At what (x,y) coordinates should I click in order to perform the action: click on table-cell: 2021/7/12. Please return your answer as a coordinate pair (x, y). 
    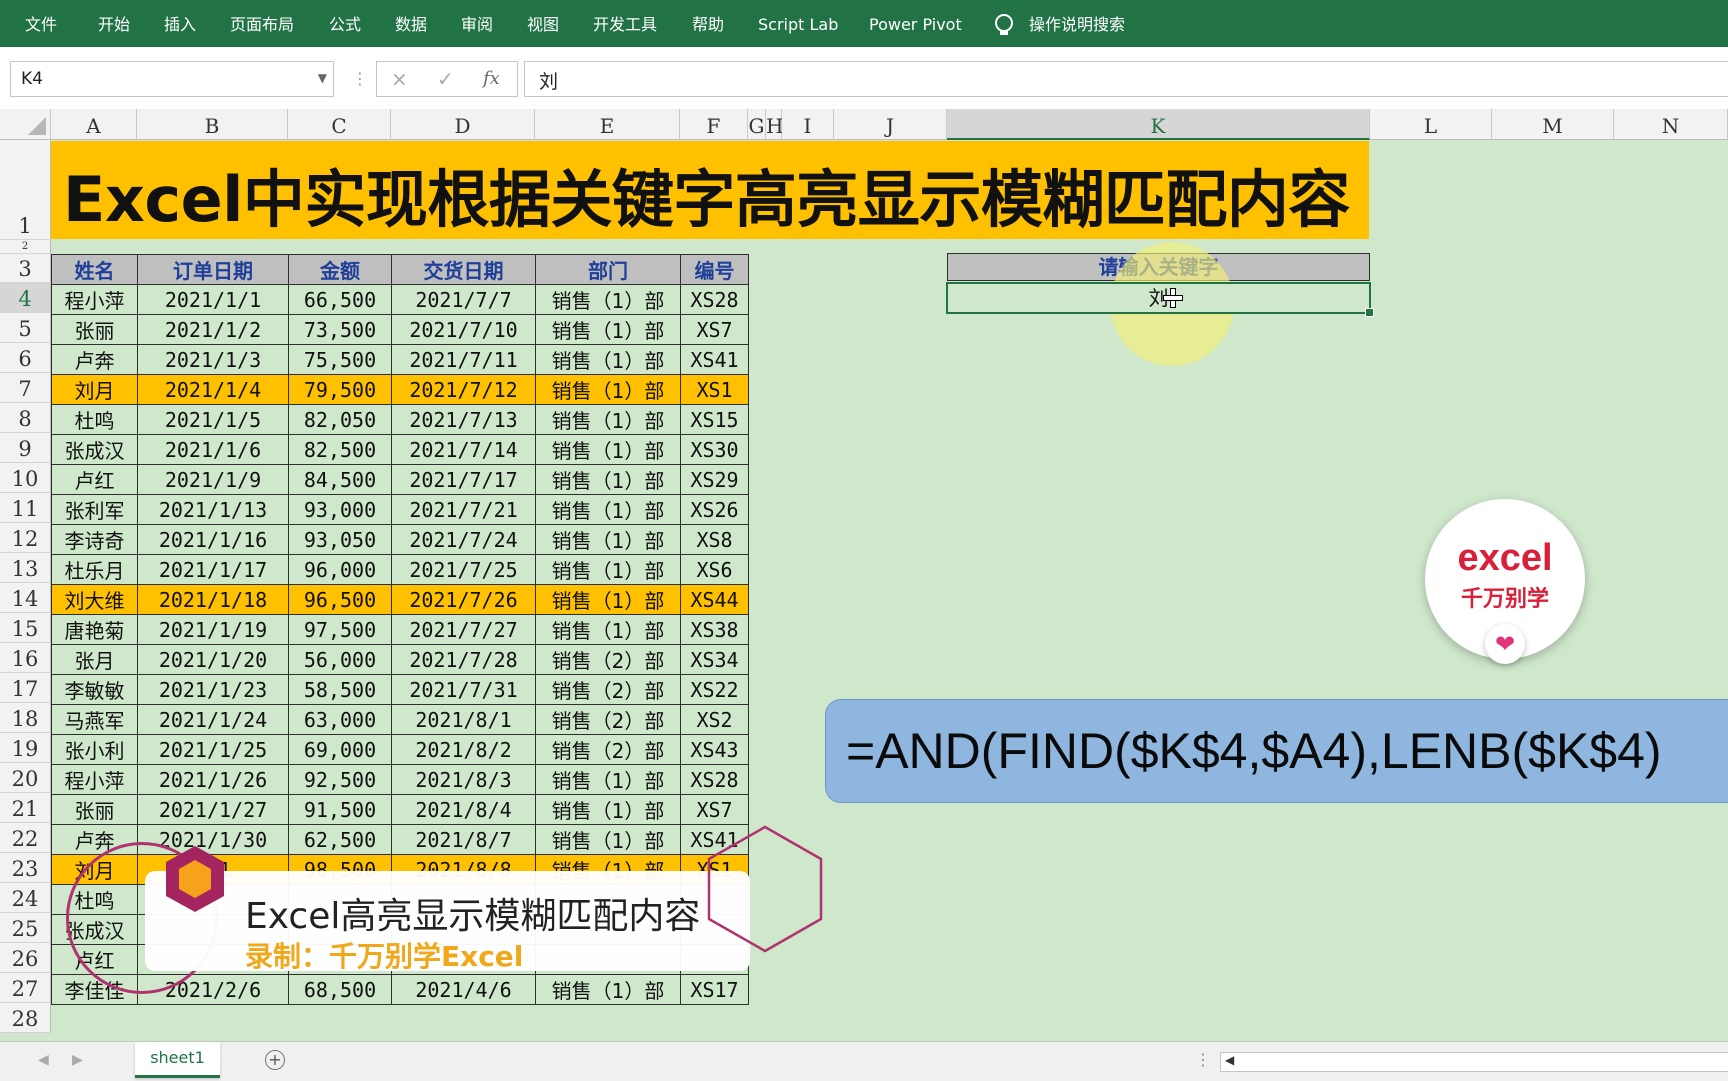
    Looking at the image, I should click on (463, 389).